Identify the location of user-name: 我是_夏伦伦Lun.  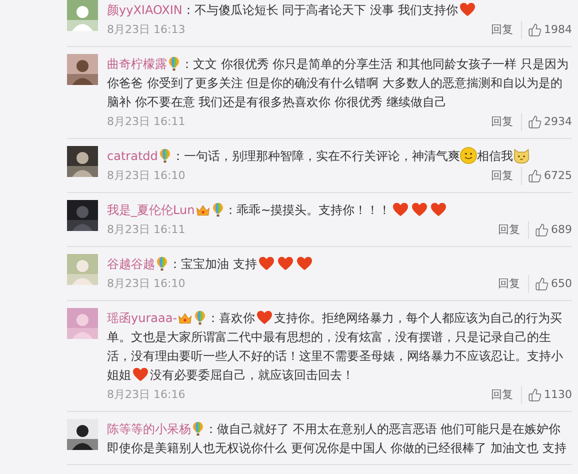
(151, 209).